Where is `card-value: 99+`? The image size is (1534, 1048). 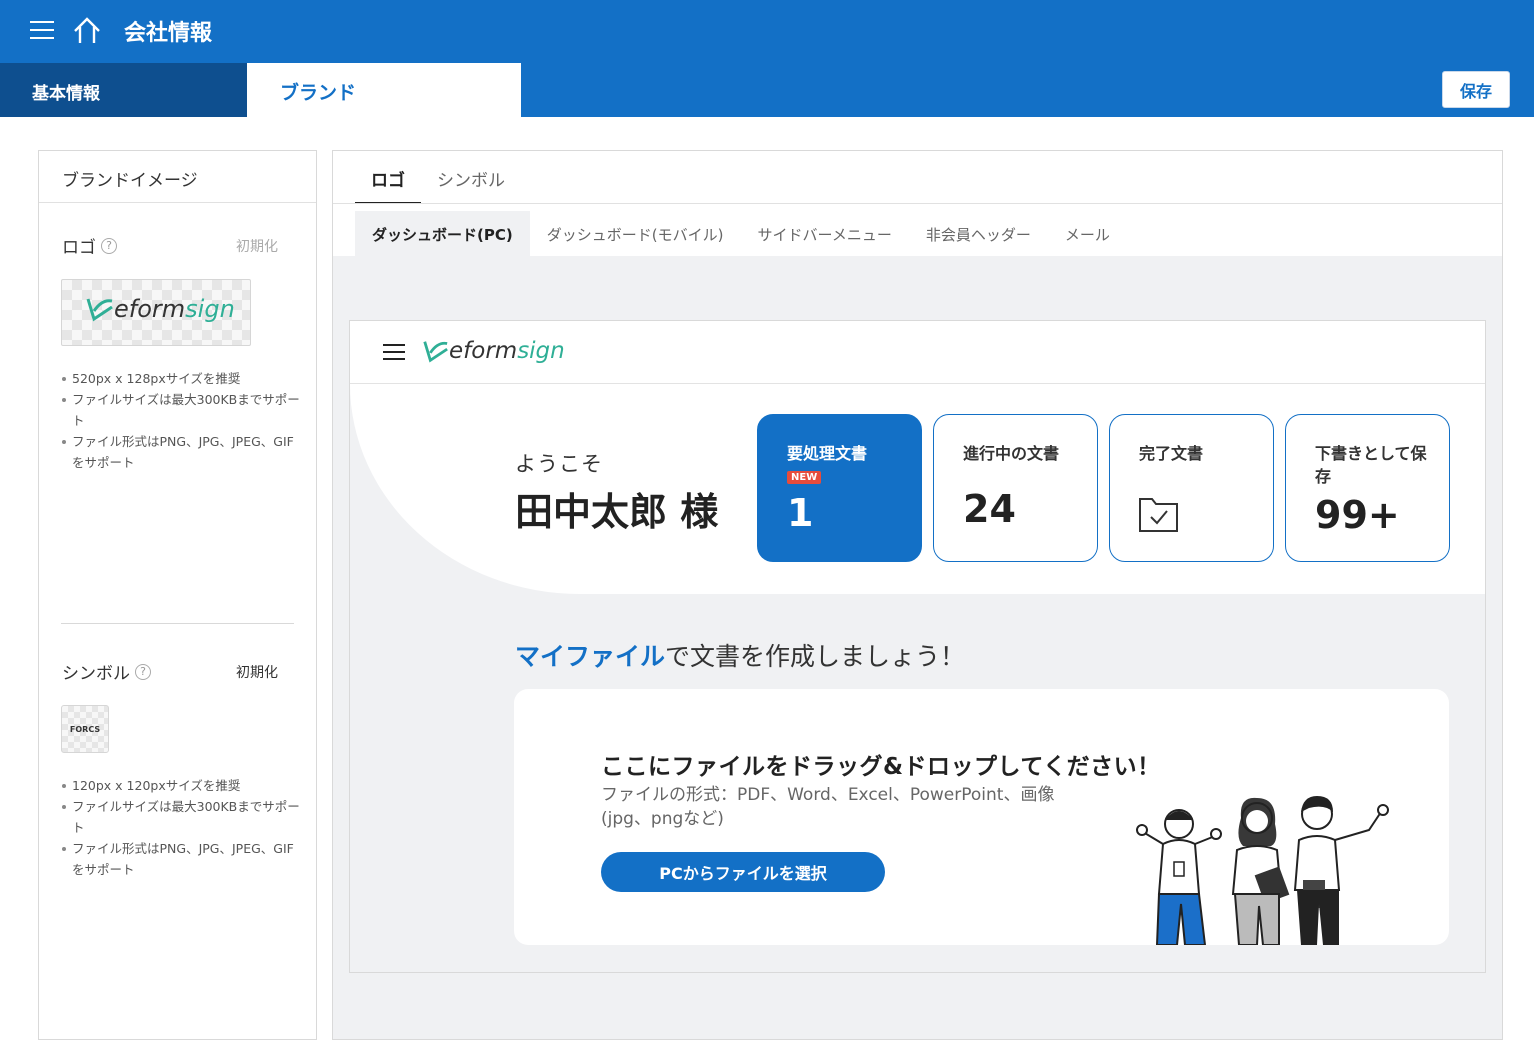 card-value: 99+ is located at coordinates (1357, 515).